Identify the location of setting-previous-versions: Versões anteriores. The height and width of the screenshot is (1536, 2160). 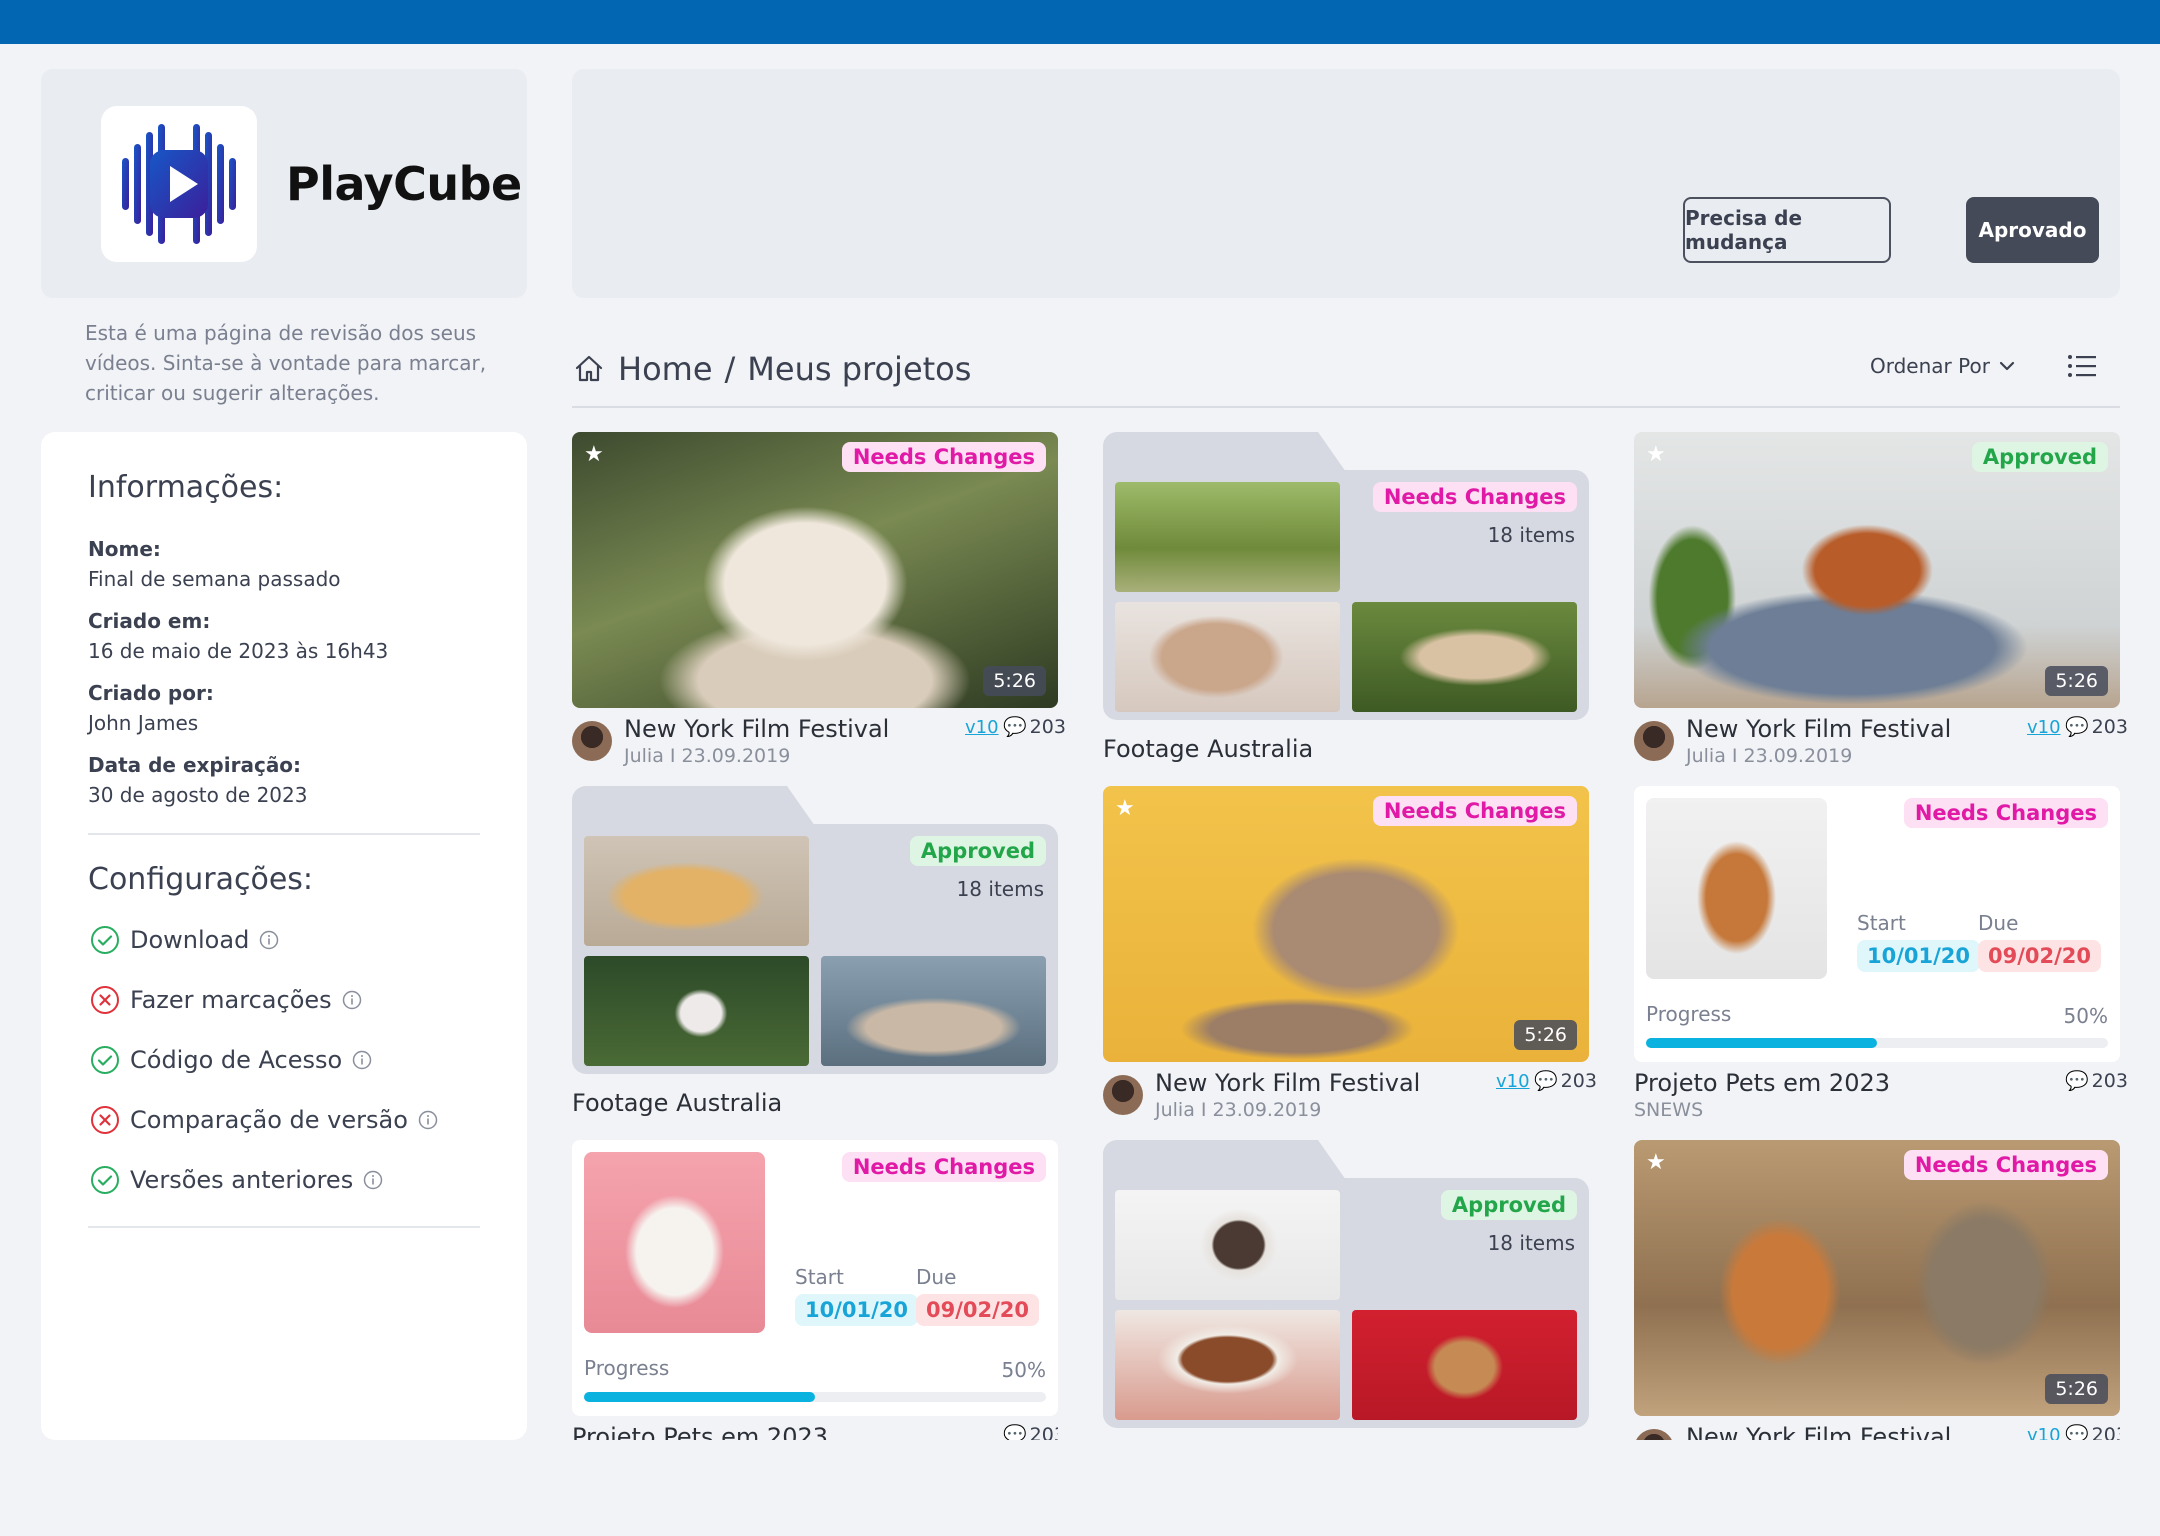
(236, 1180).